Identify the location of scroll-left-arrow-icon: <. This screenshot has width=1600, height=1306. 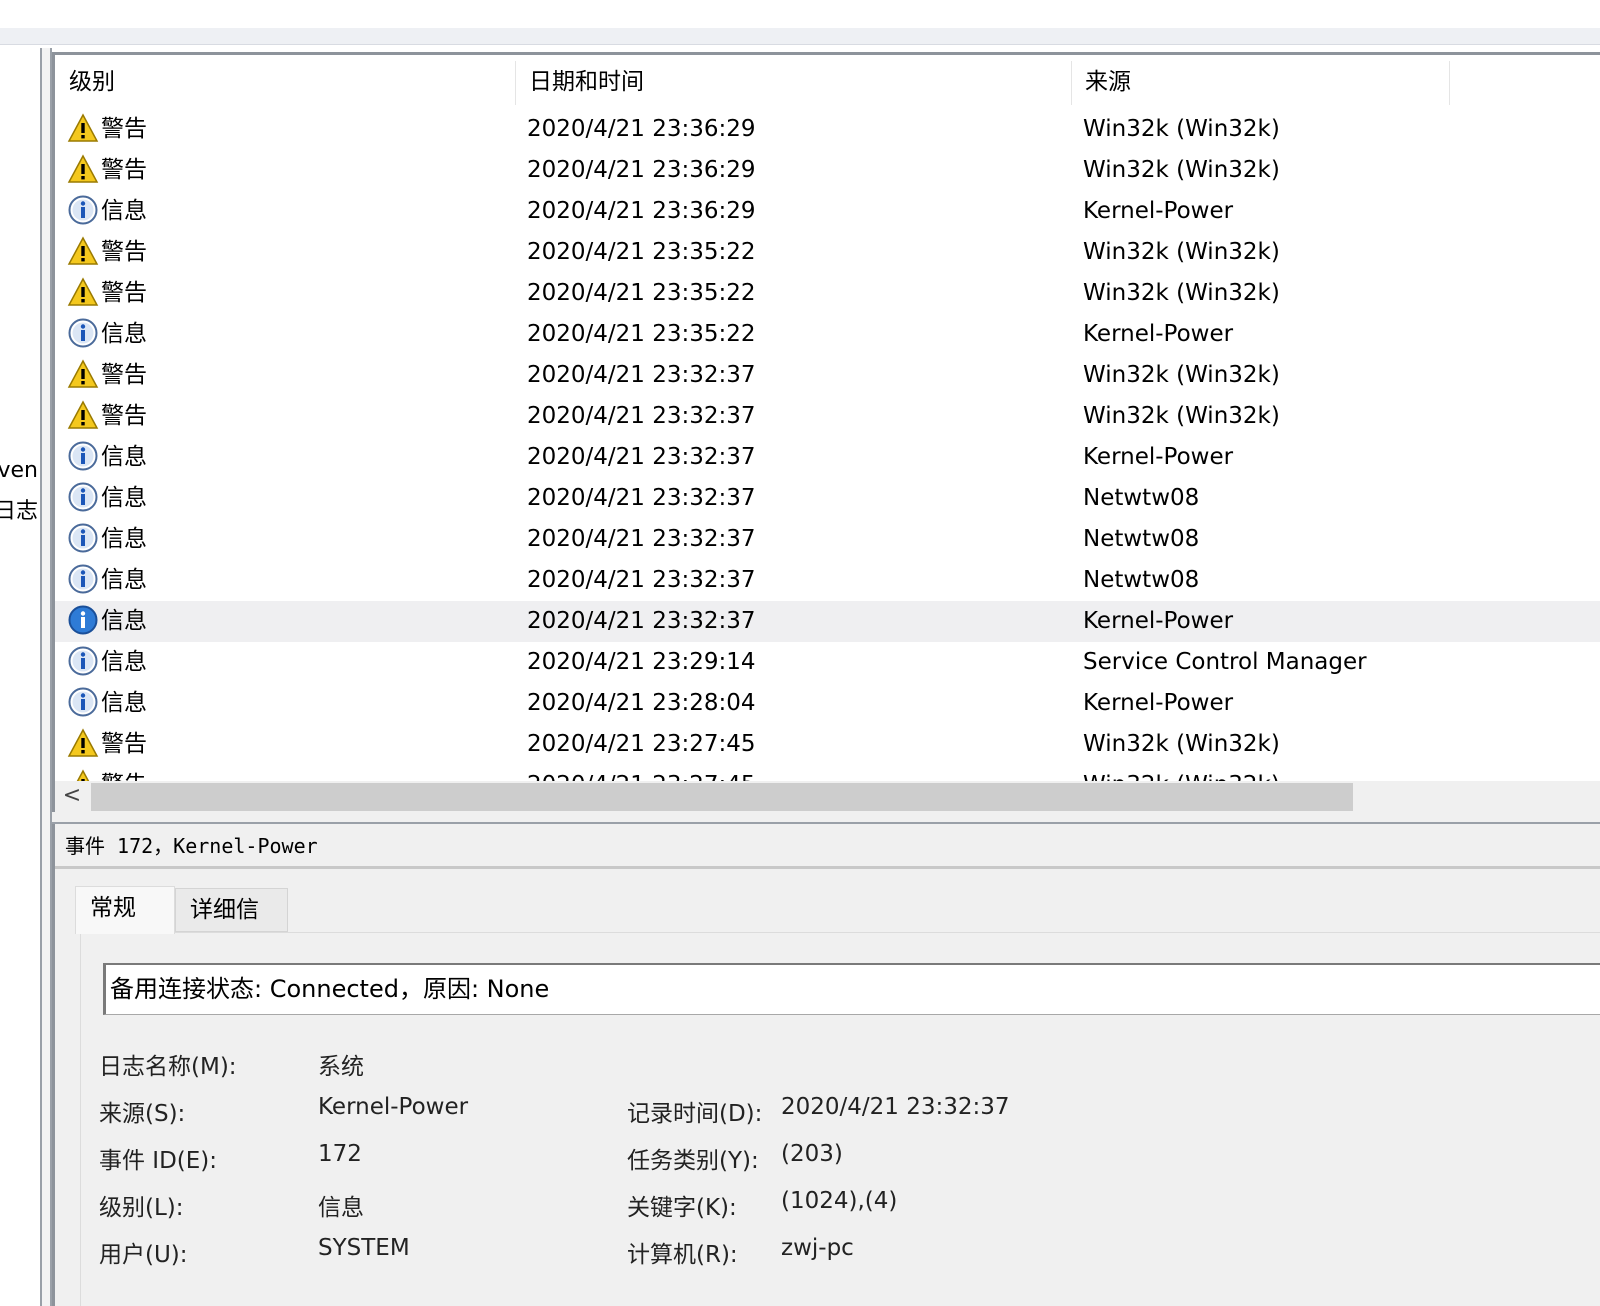
(72, 797).